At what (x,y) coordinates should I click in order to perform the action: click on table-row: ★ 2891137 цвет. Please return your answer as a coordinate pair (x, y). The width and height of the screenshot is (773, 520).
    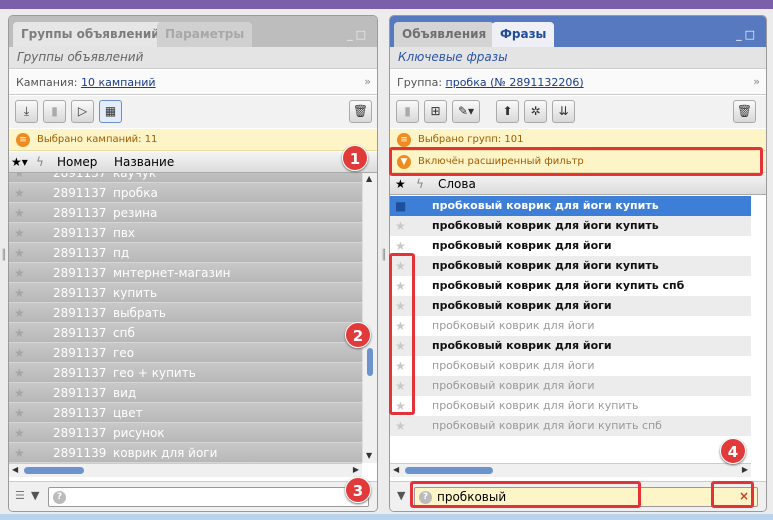
    Looking at the image, I should click on (185, 413).